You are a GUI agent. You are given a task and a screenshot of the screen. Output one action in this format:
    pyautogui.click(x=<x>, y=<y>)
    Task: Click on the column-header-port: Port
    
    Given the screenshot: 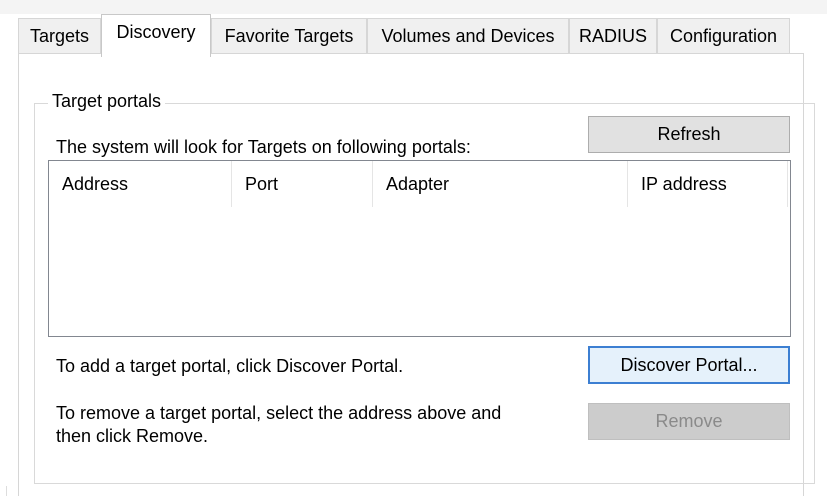 What is the action you would take?
    pyautogui.click(x=302, y=184)
    